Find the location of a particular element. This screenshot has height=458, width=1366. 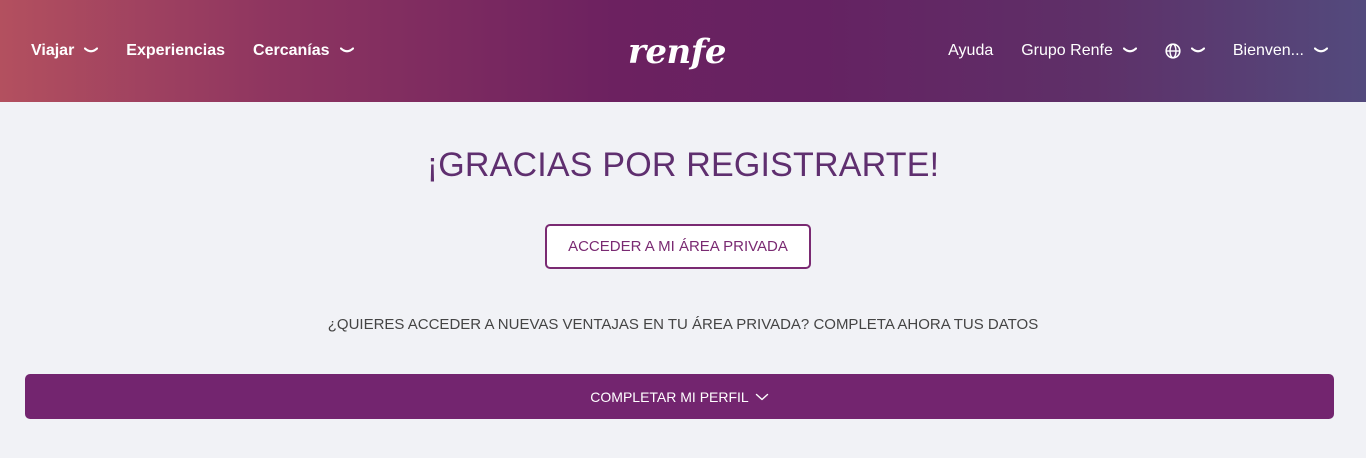

renfe-logo-wordmark: renfe is located at coordinates (677, 52).